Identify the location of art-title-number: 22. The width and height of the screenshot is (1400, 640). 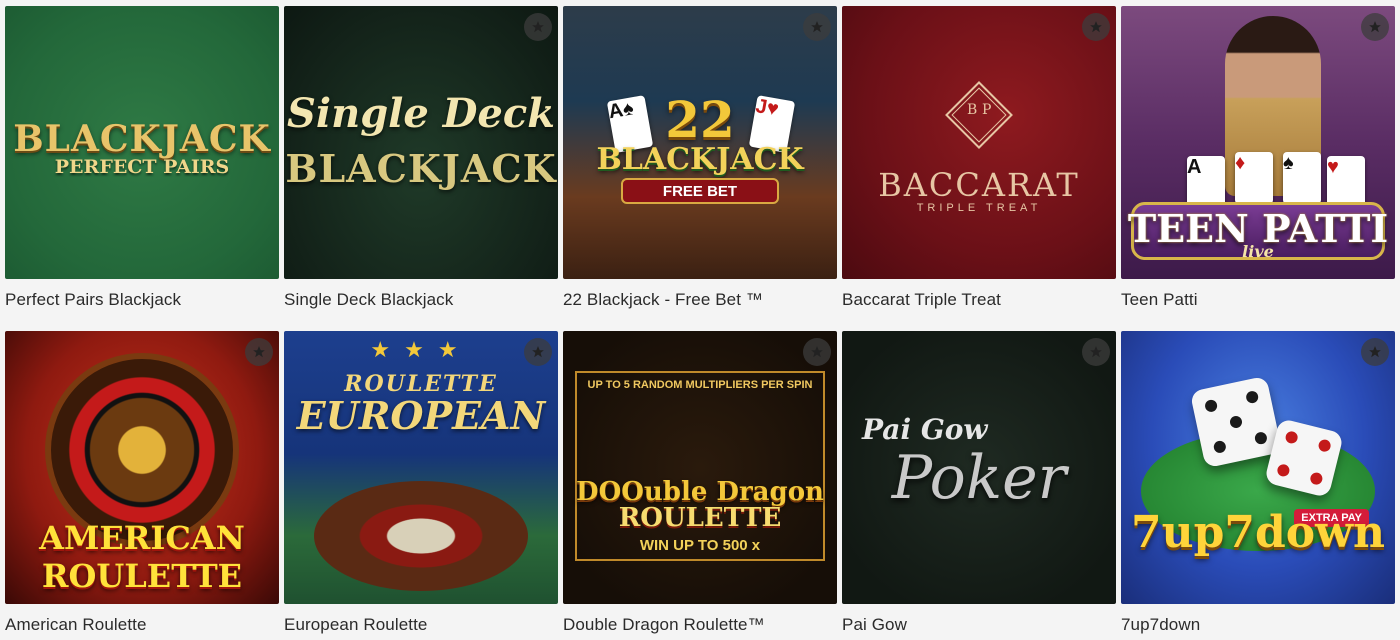
(700, 119).